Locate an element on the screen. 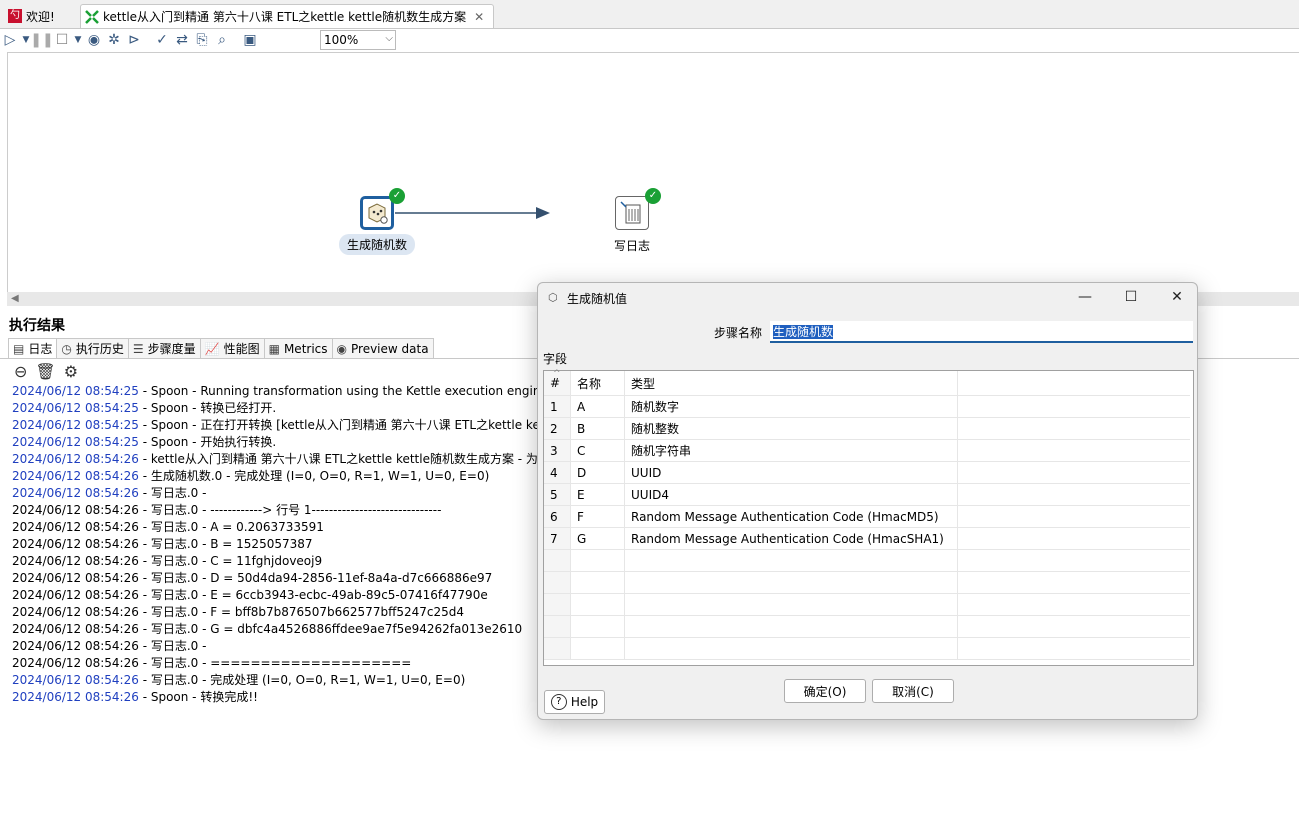  cancel-button: 取消(C) is located at coordinates (913, 691).